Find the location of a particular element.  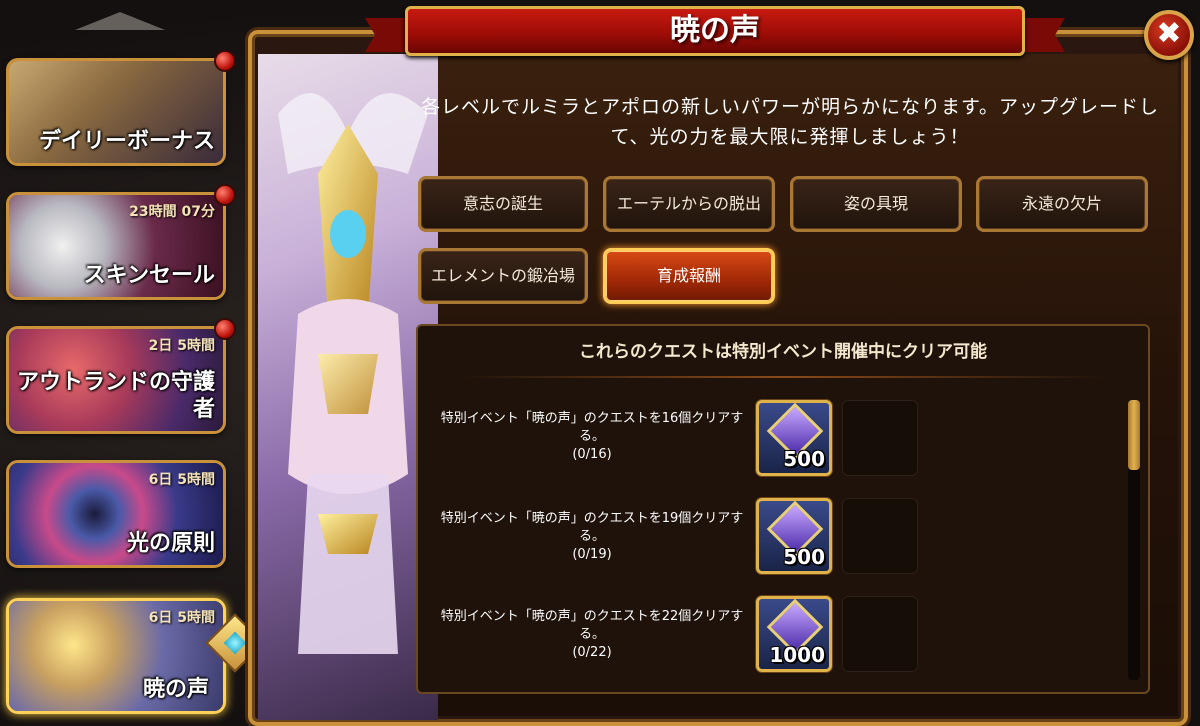

reward-amount: 1000 is located at coordinates (797, 655).